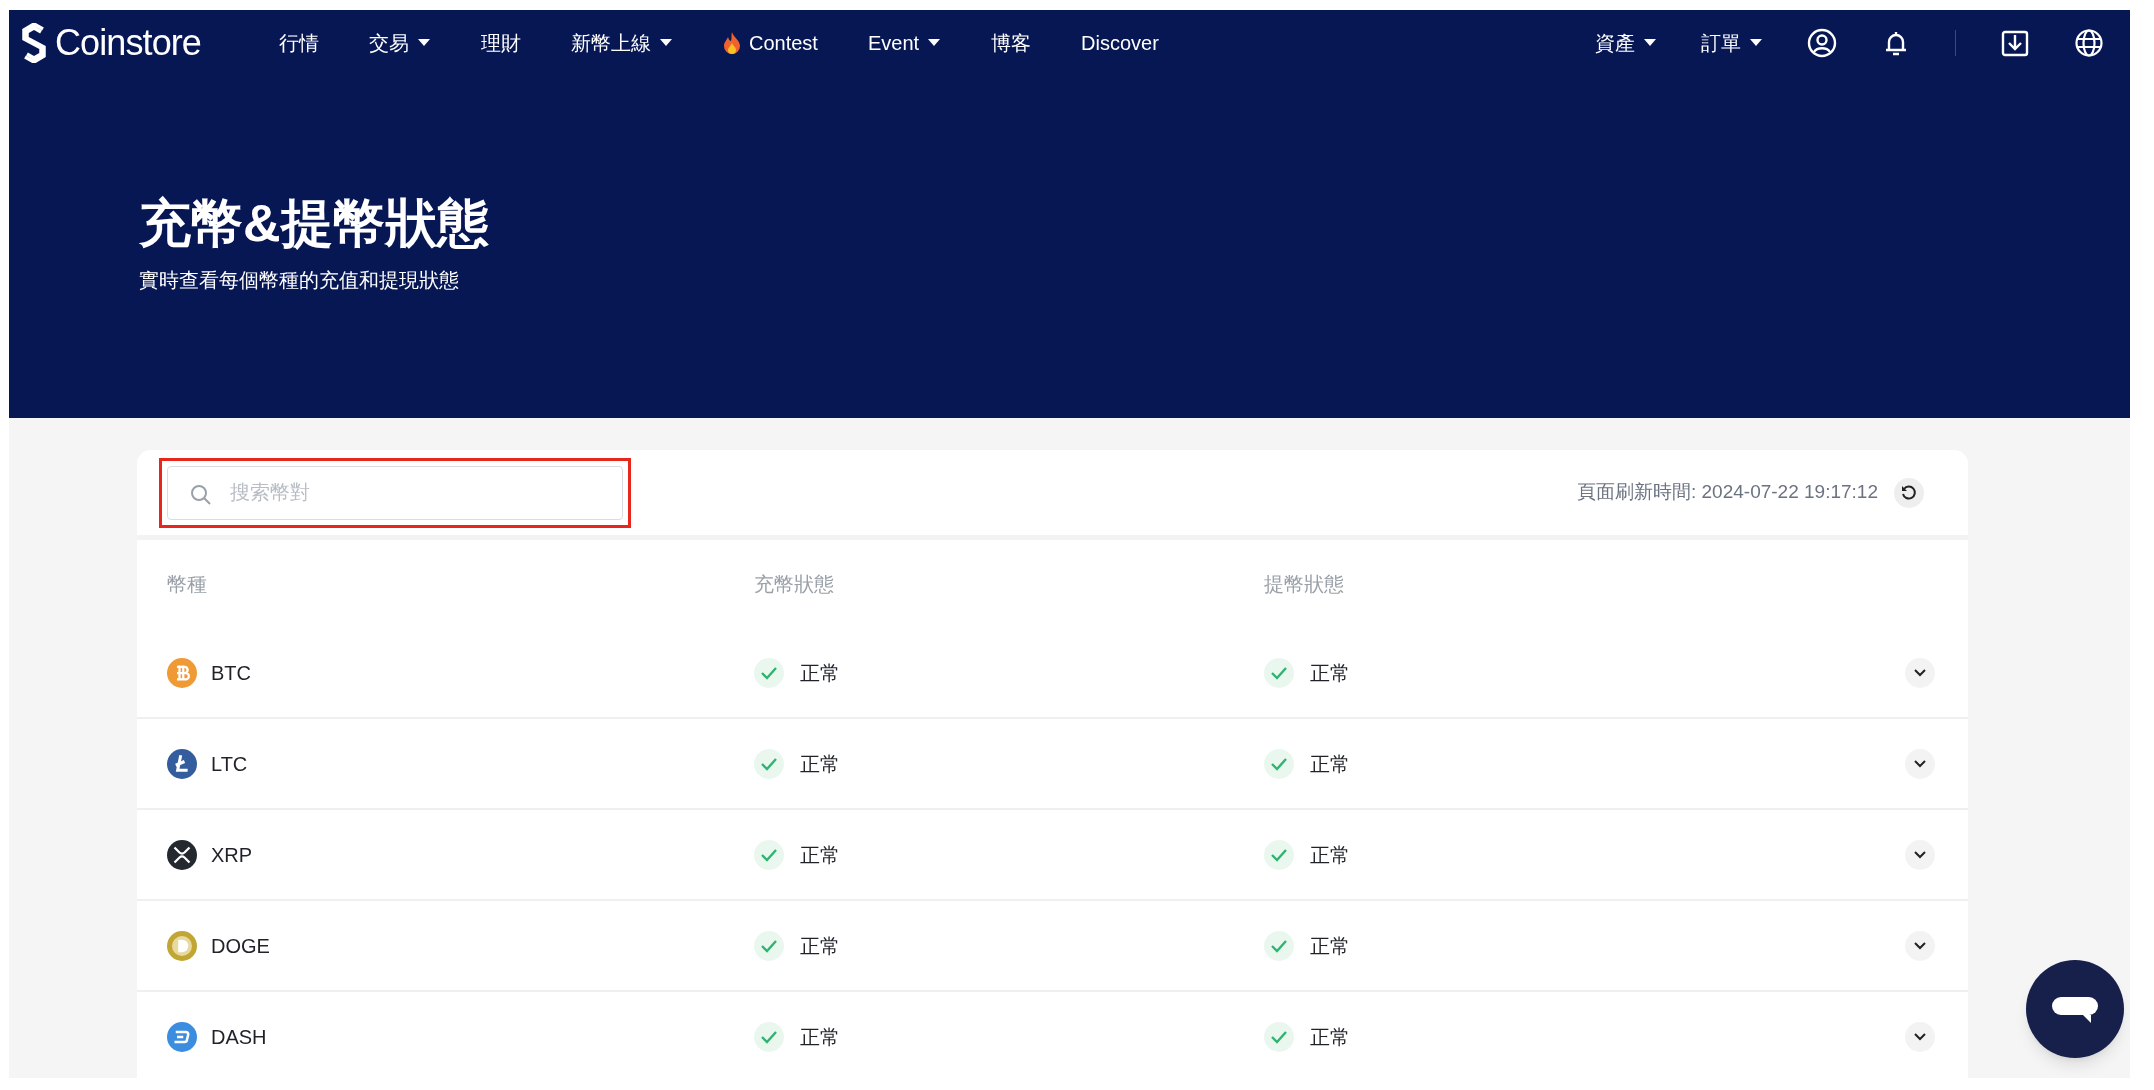 The image size is (2154, 1090). Describe the element at coordinates (1011, 42) in the screenshot. I see `nav-item: 博客` at that location.